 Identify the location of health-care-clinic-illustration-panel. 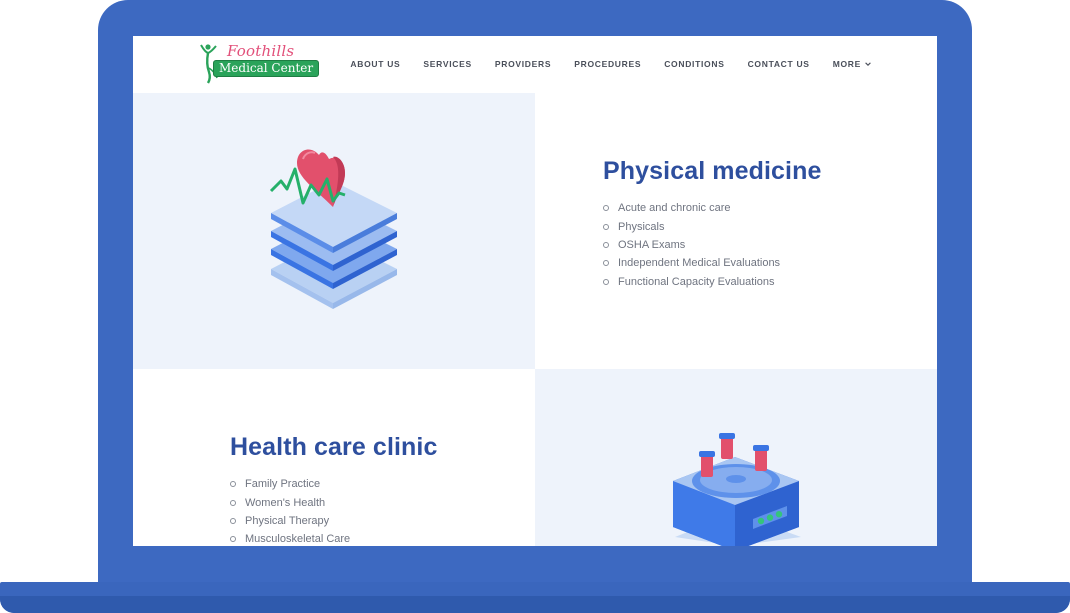
(736, 457).